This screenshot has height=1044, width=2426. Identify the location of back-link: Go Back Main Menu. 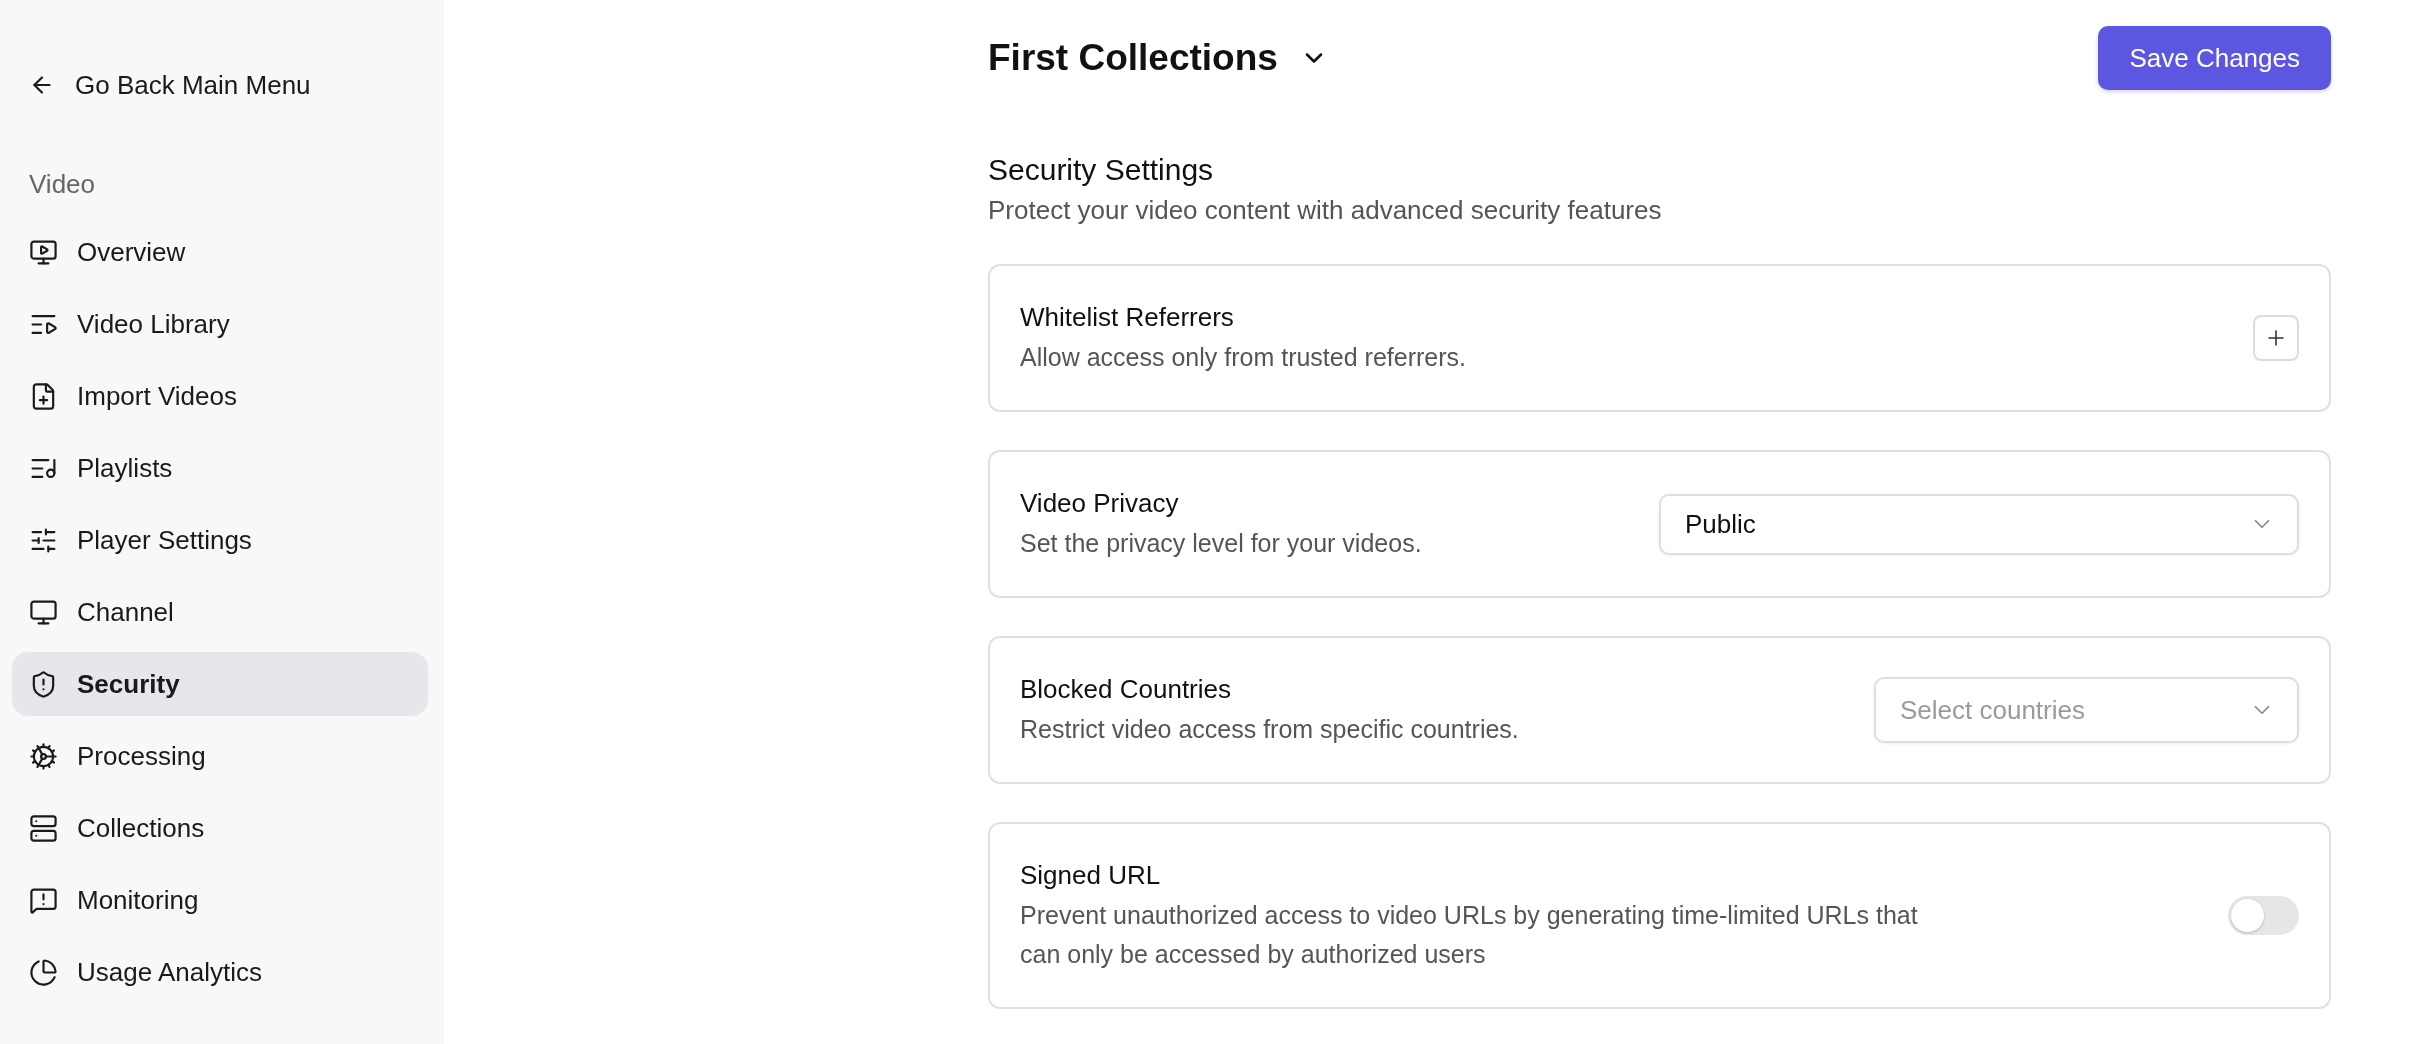
(170, 85).